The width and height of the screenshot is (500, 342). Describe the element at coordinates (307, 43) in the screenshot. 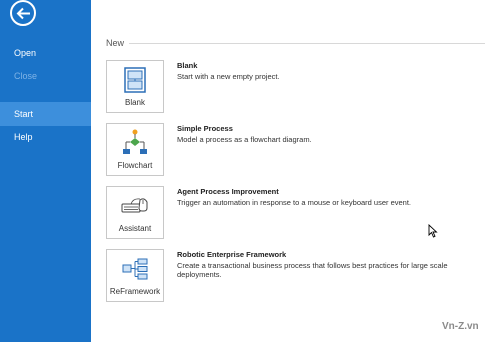

I see `section-divider` at that location.